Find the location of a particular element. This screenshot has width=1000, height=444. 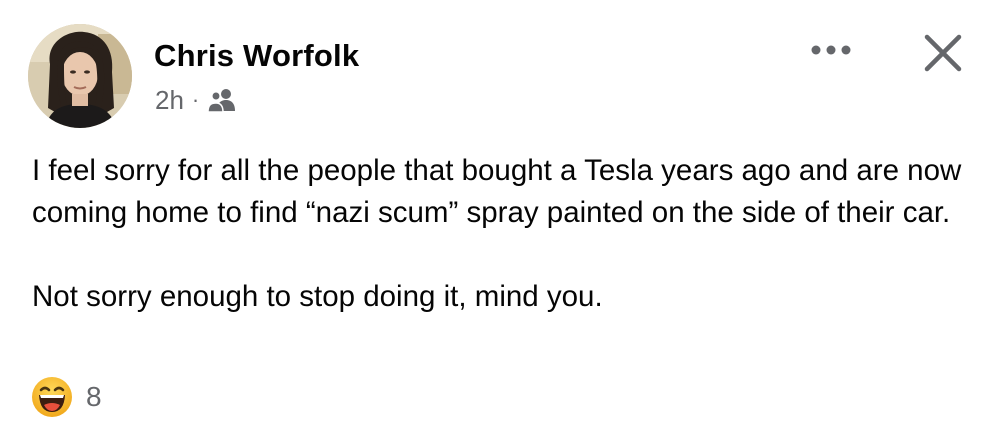

avatar is located at coordinates (80, 76).